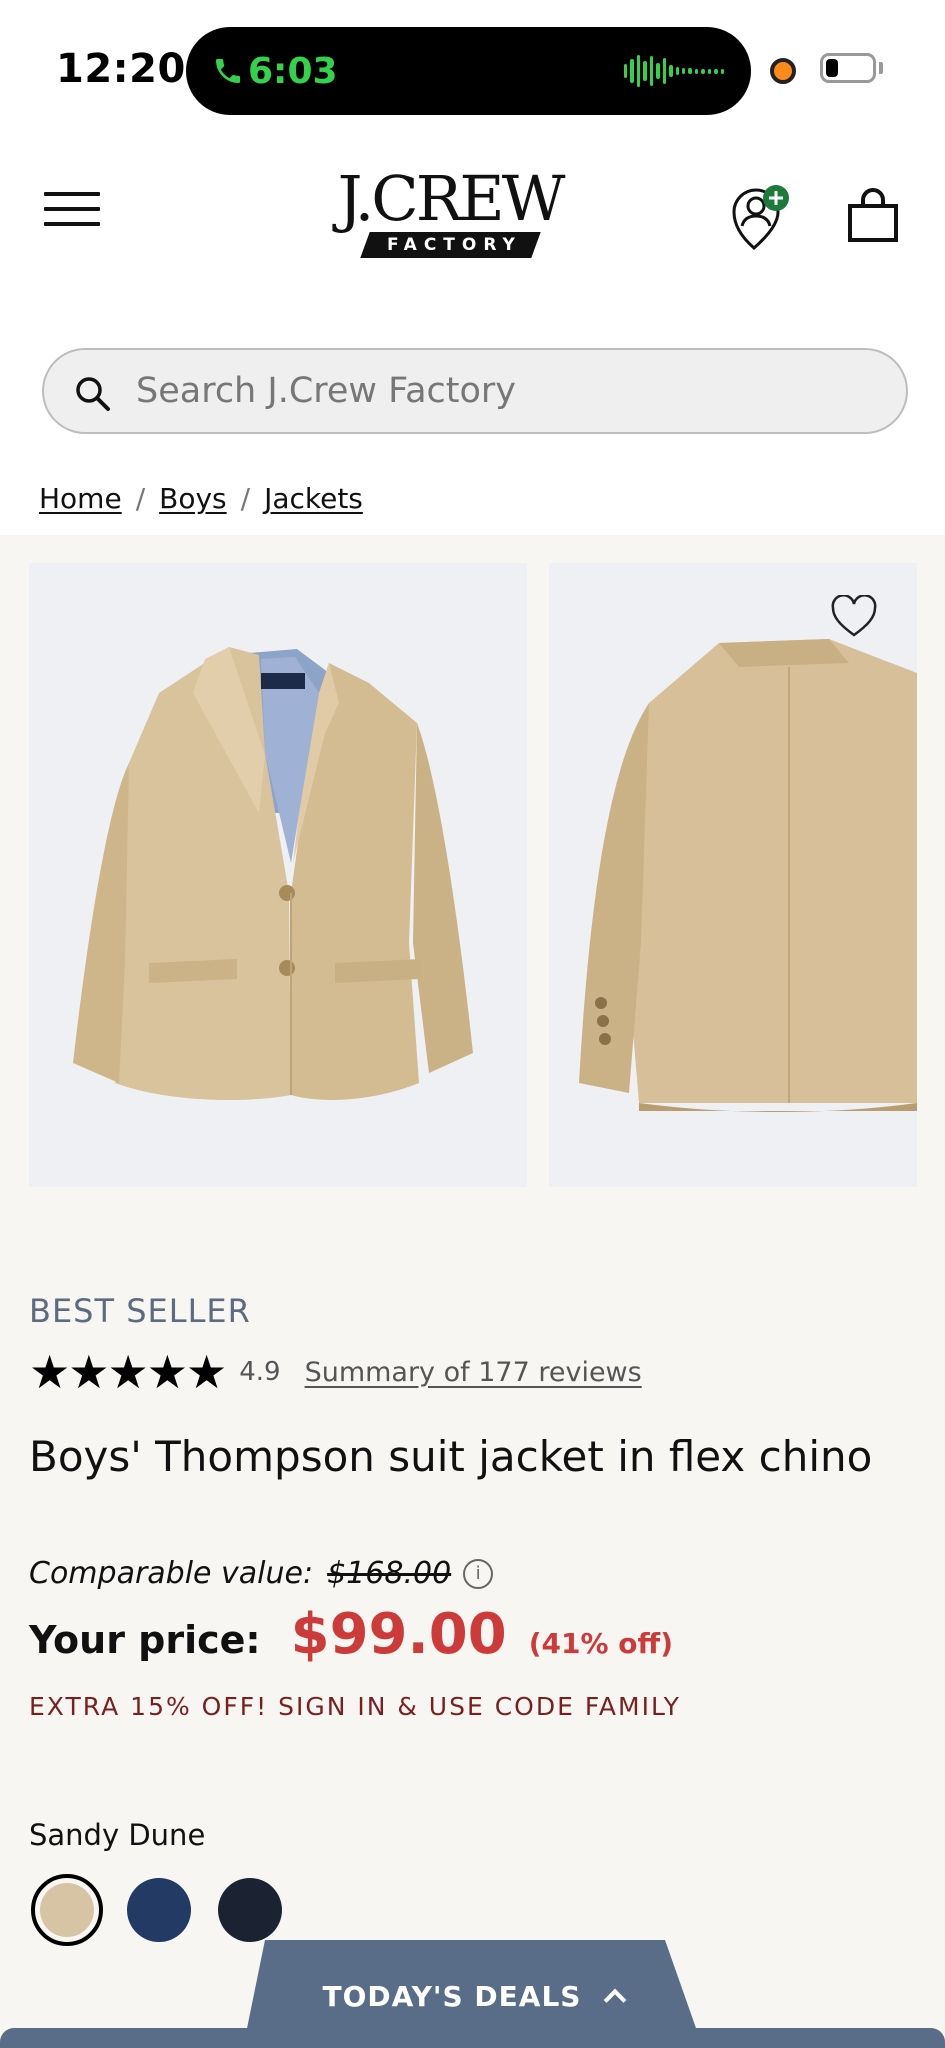 The image size is (945, 2048). What do you see at coordinates (260, 1372) in the screenshot?
I see `rating-value: 4.9` at bounding box center [260, 1372].